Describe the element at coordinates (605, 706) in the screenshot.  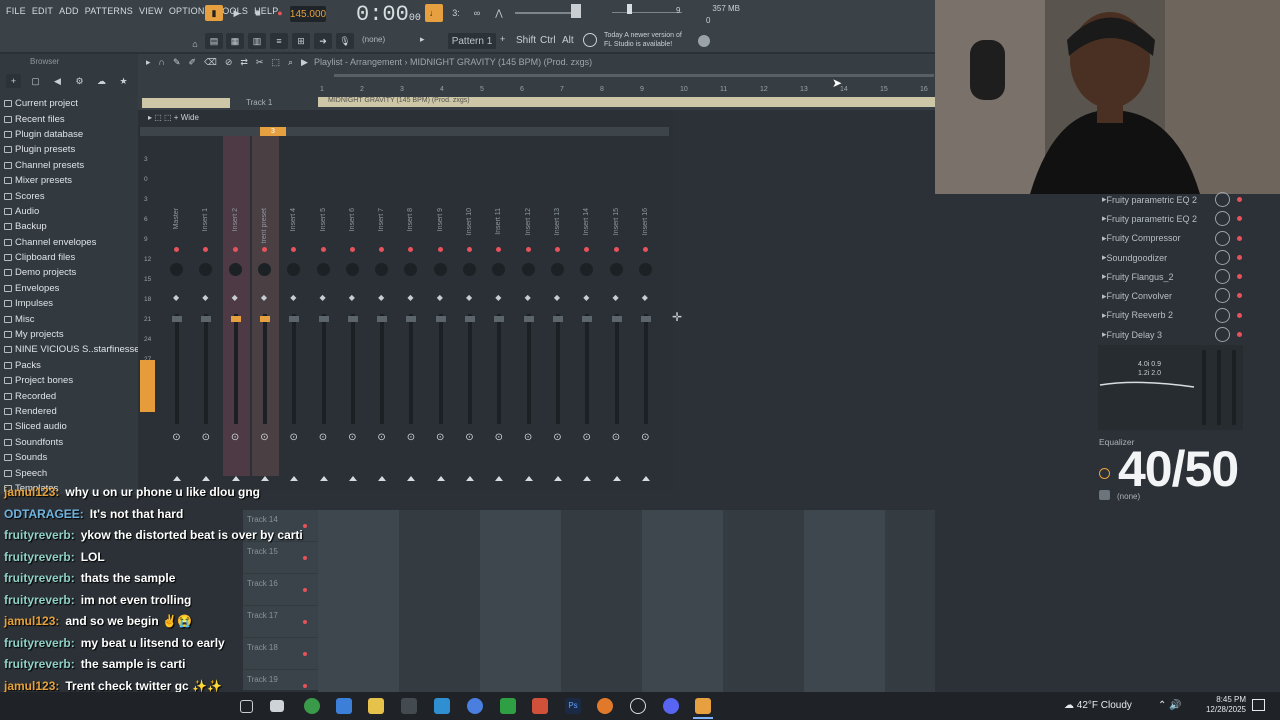
I see `firefox-icon` at that location.